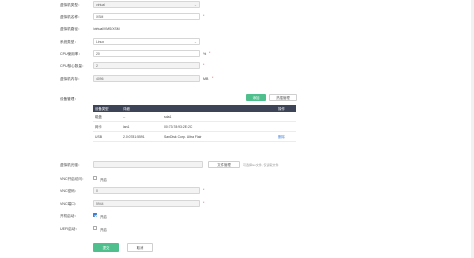  What do you see at coordinates (237, 79) in the screenshot?
I see `memory-row: 虚拟机内存： 4096 MB *` at bounding box center [237, 79].